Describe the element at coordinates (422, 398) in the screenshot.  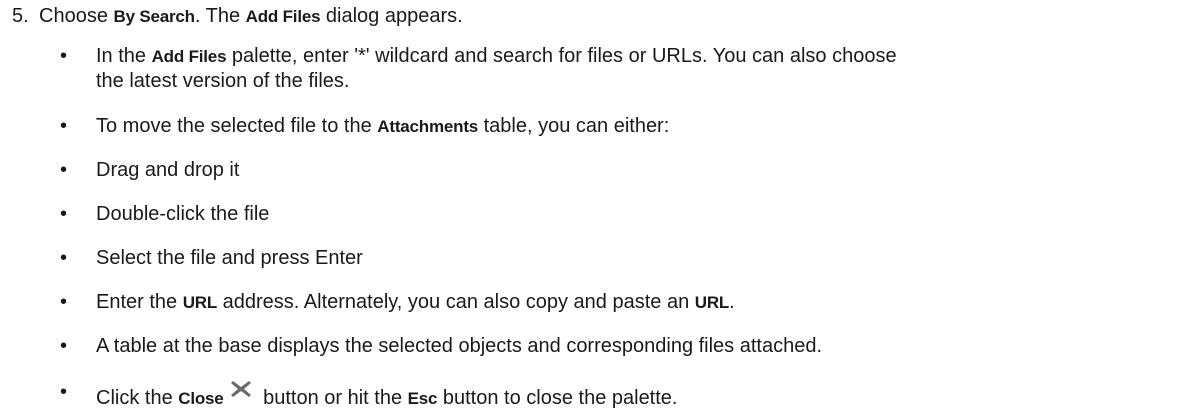
I see `esc-term: Esc` at that location.